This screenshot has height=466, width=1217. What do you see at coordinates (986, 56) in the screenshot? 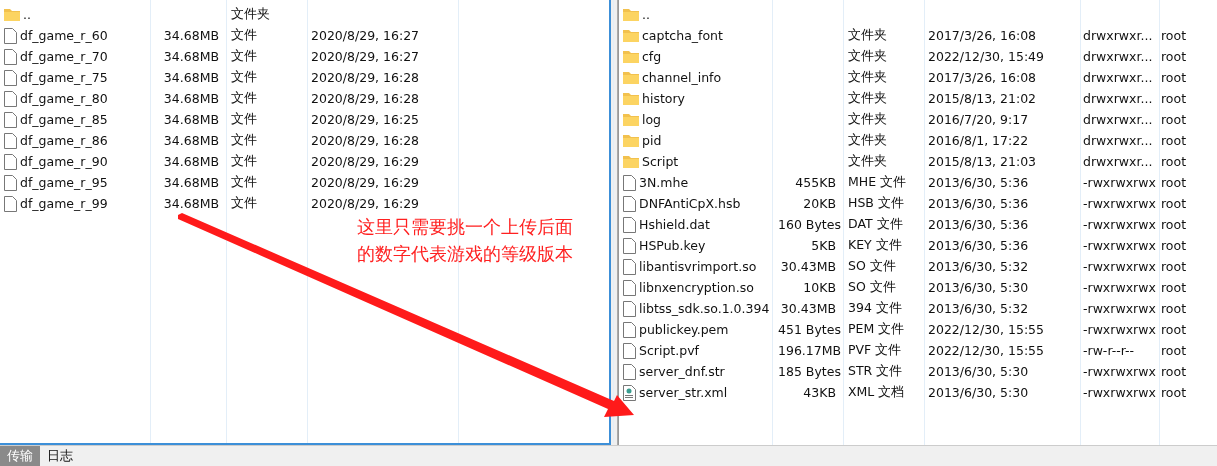
I see `modified-date: 2022/12/30, 15:49` at bounding box center [986, 56].